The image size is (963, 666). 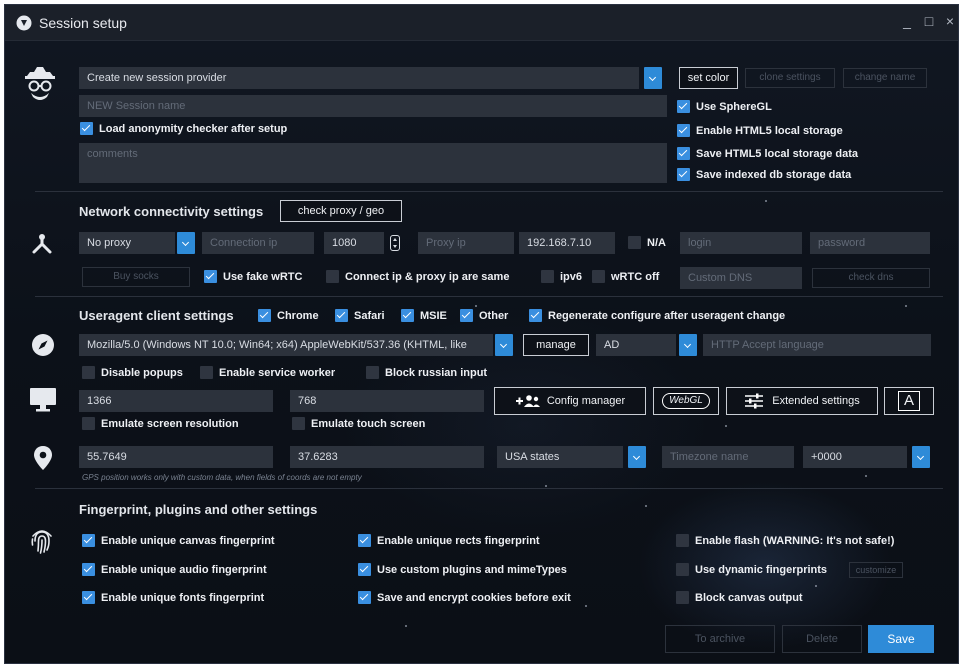 What do you see at coordinates (741, 243) in the screenshot?
I see `login-input: login` at bounding box center [741, 243].